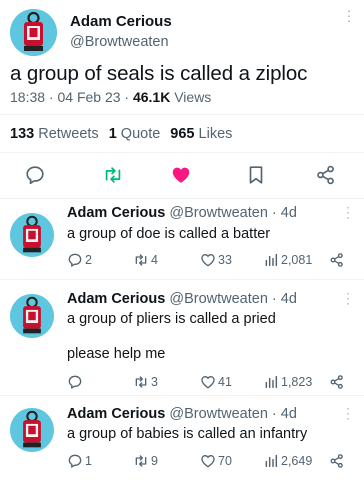  I want to click on retweet-count: 9, so click(154, 461).